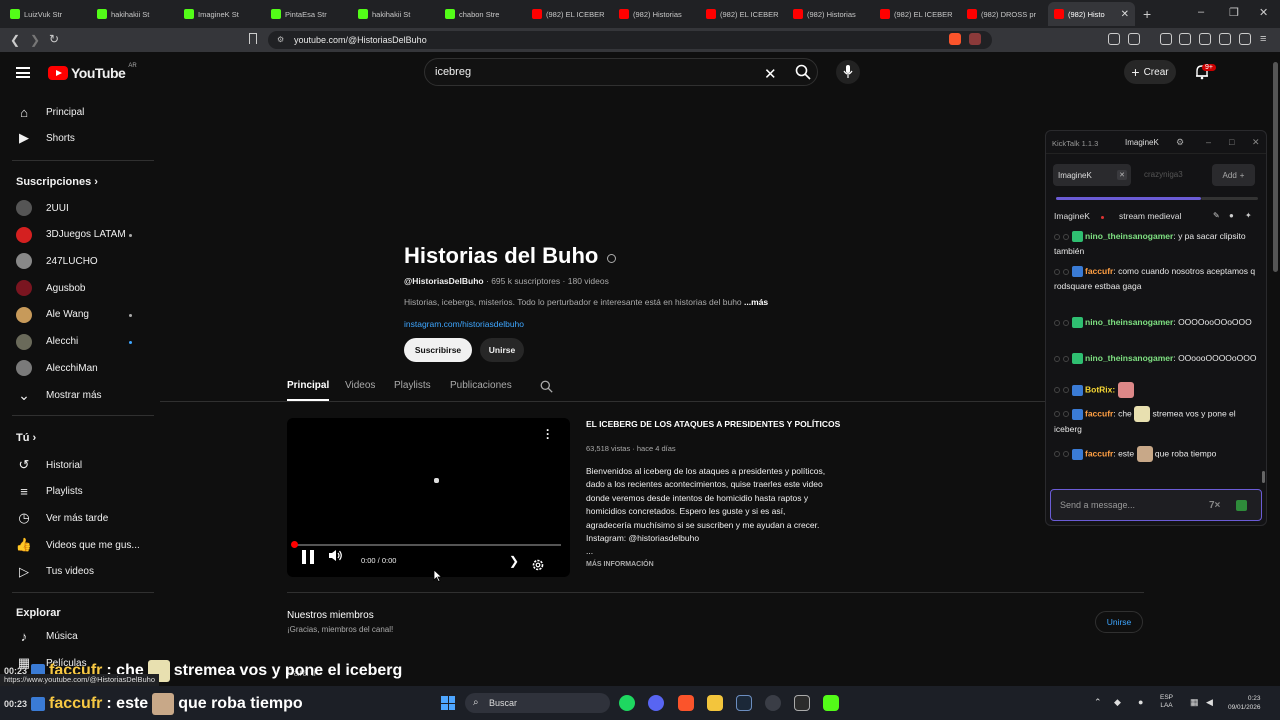 The image size is (1280, 720). What do you see at coordinates (86, 395) in the screenshot?
I see `show-more-button: ⌄ Mostrar más` at bounding box center [86, 395].